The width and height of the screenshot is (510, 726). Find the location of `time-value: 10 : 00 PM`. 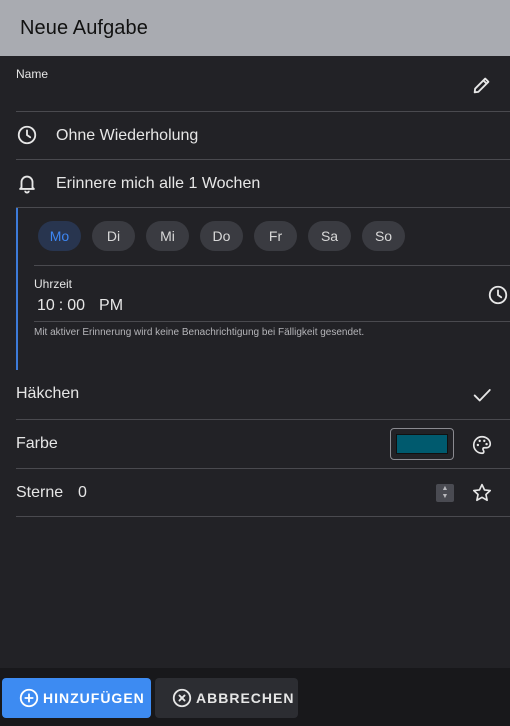

time-value: 10 : 00 PM is located at coordinates (80, 306).